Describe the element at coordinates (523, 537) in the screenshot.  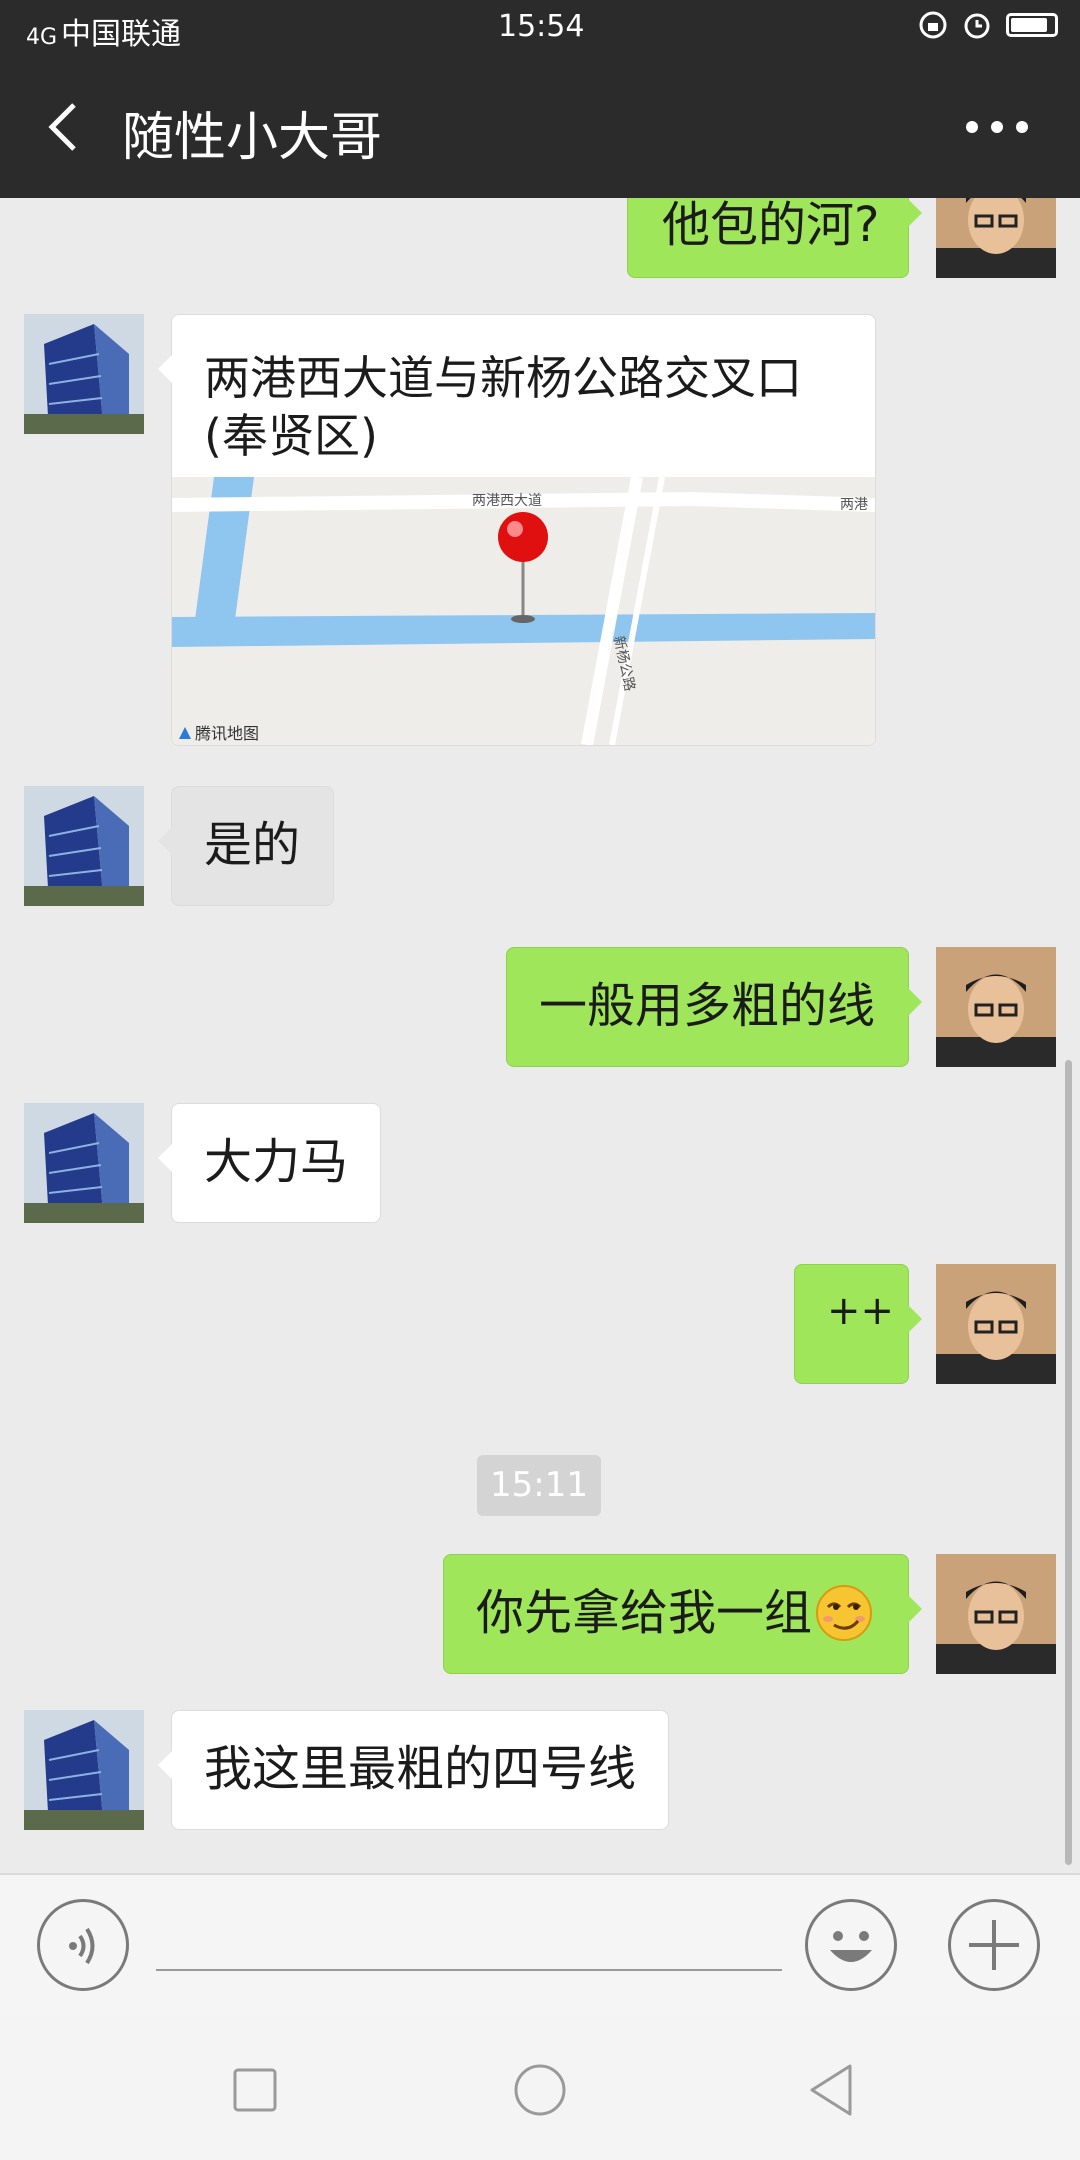
I see `map-pin-head` at that location.